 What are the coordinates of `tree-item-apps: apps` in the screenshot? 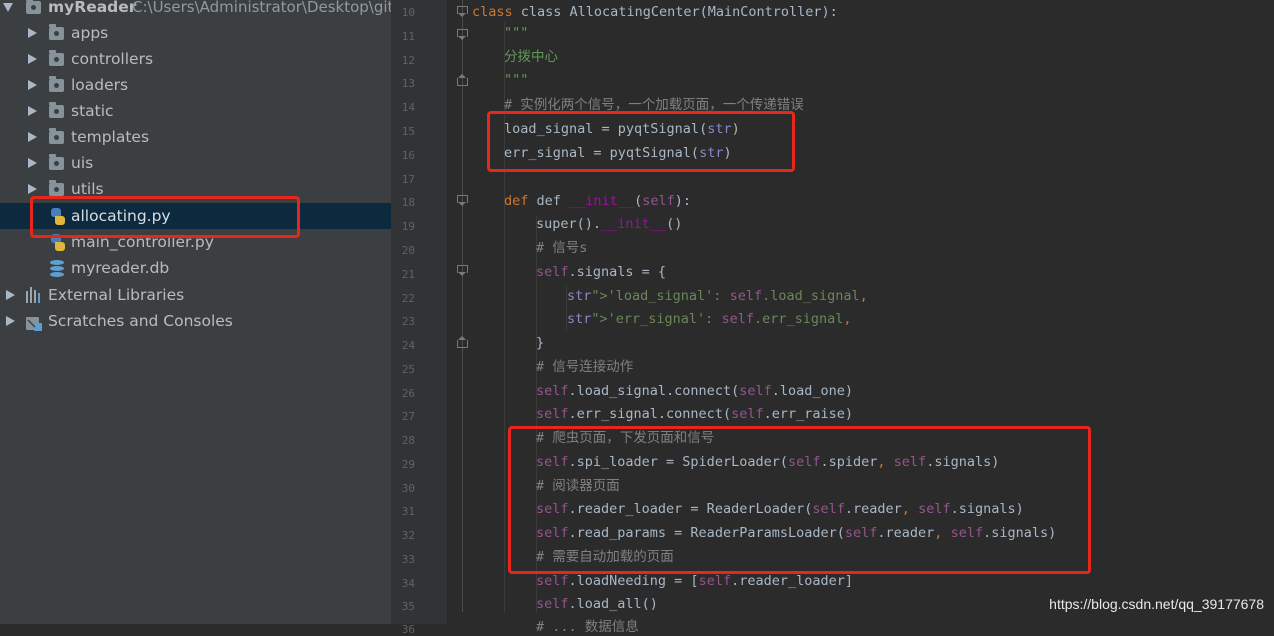 It's located at (195, 33).